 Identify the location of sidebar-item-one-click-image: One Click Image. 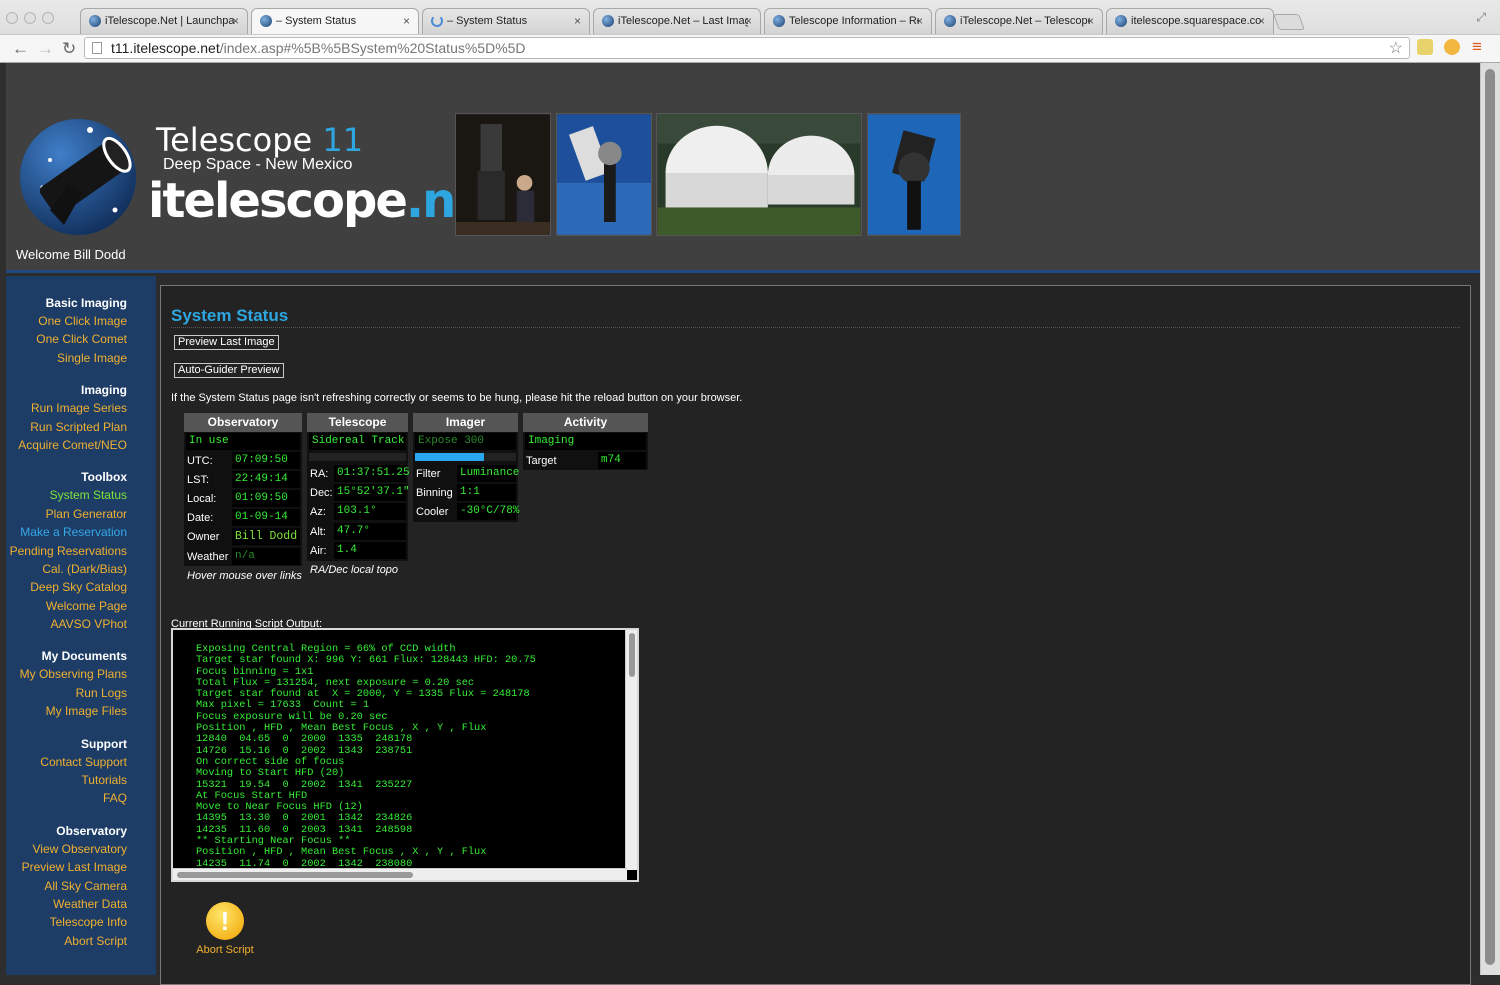
(81, 321).